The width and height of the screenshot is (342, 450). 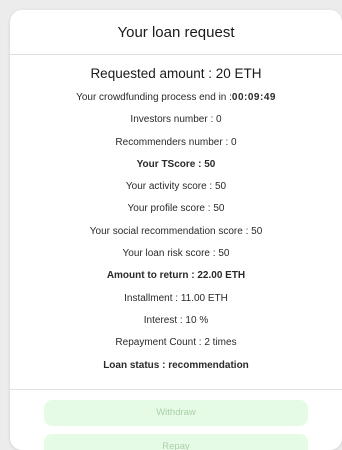 What do you see at coordinates (176, 187) in the screenshot?
I see `activity-score: Your activity score : 50` at bounding box center [176, 187].